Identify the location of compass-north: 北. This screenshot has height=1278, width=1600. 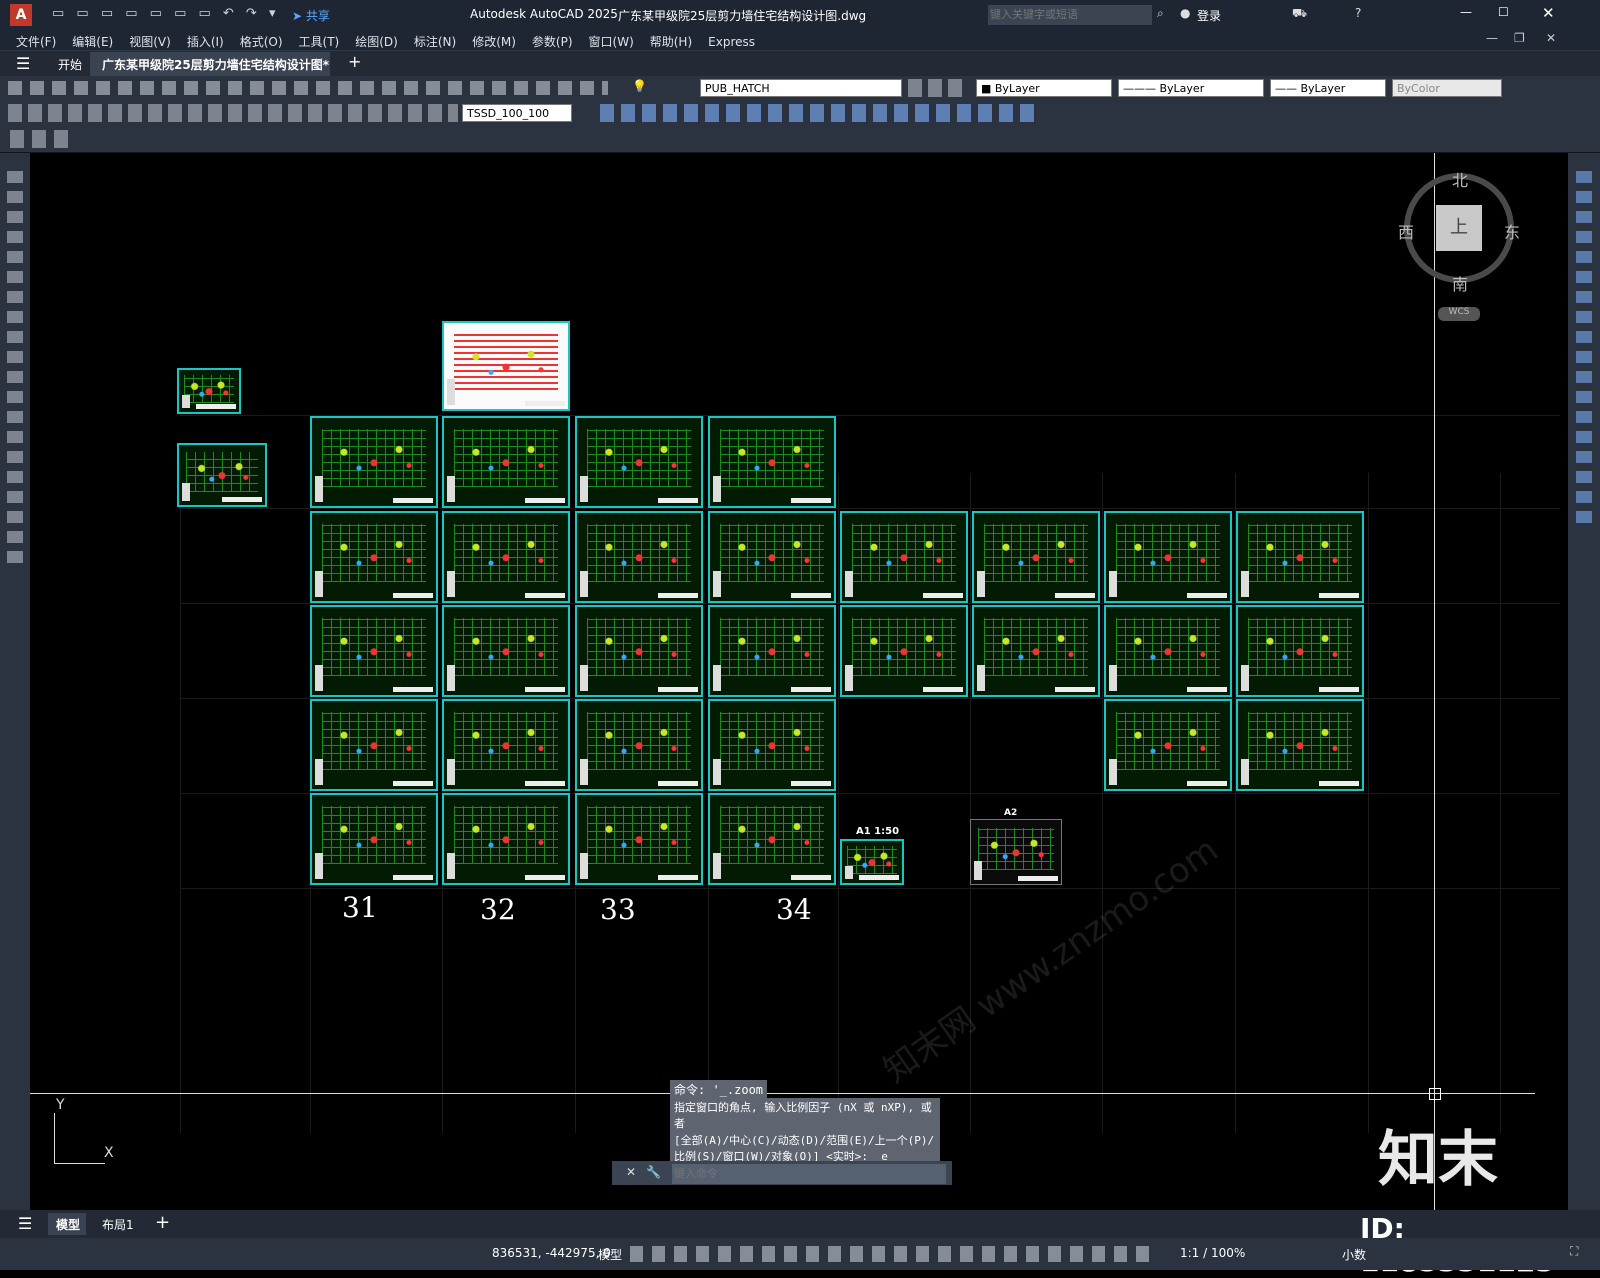
(1460, 179).